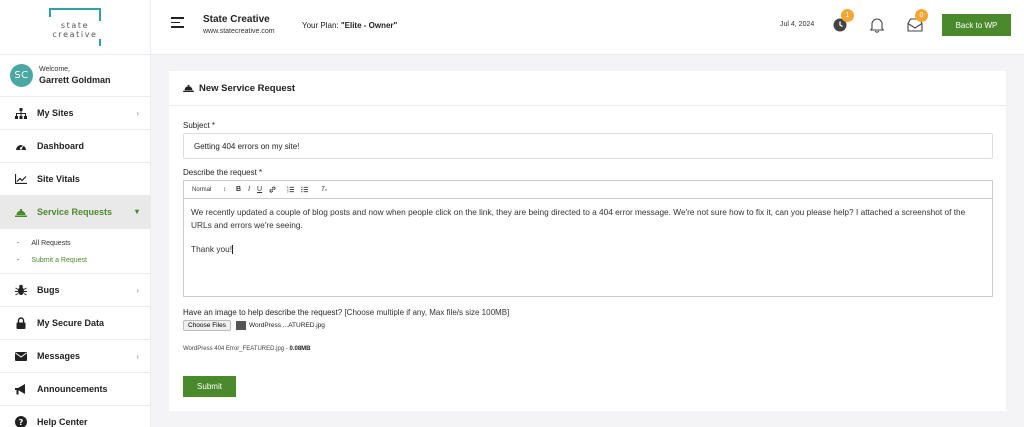 Image resolution: width=1024 pixels, height=427 pixels. Describe the element at coordinates (300, 349) in the screenshot. I see `attached-file-size: 0.08MB` at that location.